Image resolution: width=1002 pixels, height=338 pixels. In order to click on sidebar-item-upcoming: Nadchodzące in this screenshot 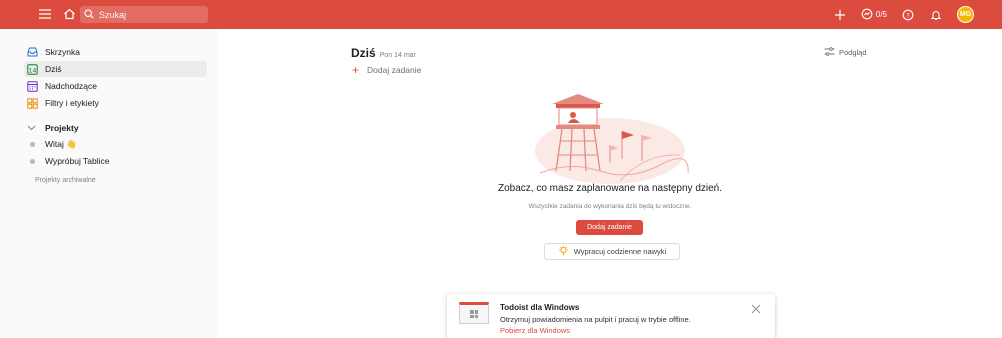, I will do `click(115, 86)`.